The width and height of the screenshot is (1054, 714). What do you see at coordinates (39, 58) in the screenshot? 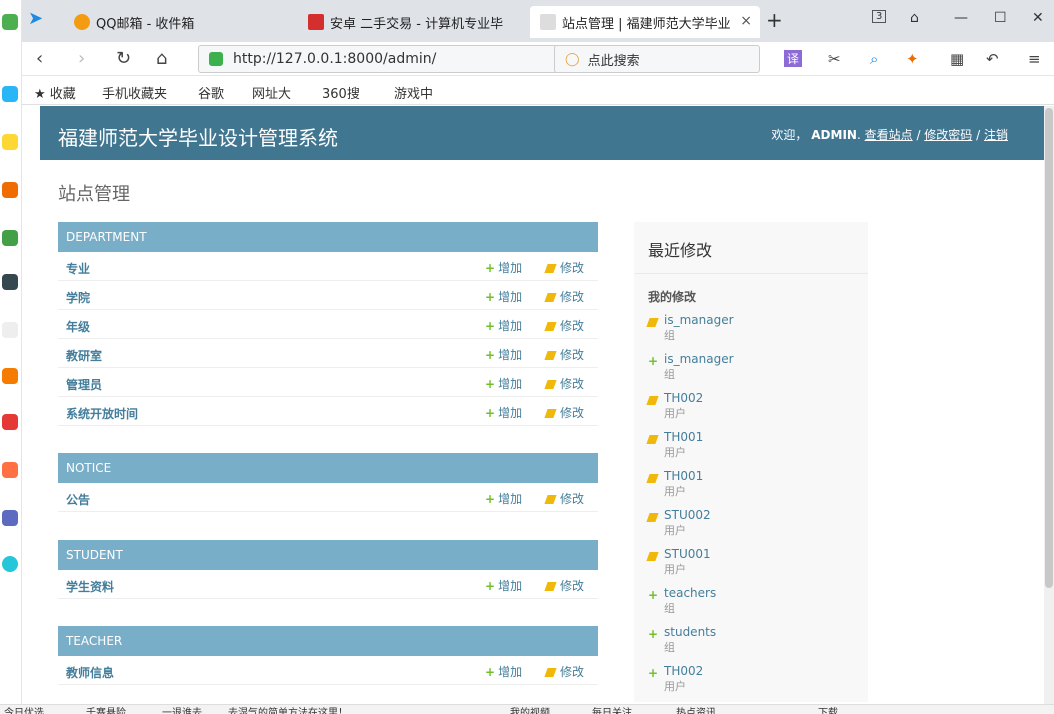
I see `back-icon: ‹` at bounding box center [39, 58].